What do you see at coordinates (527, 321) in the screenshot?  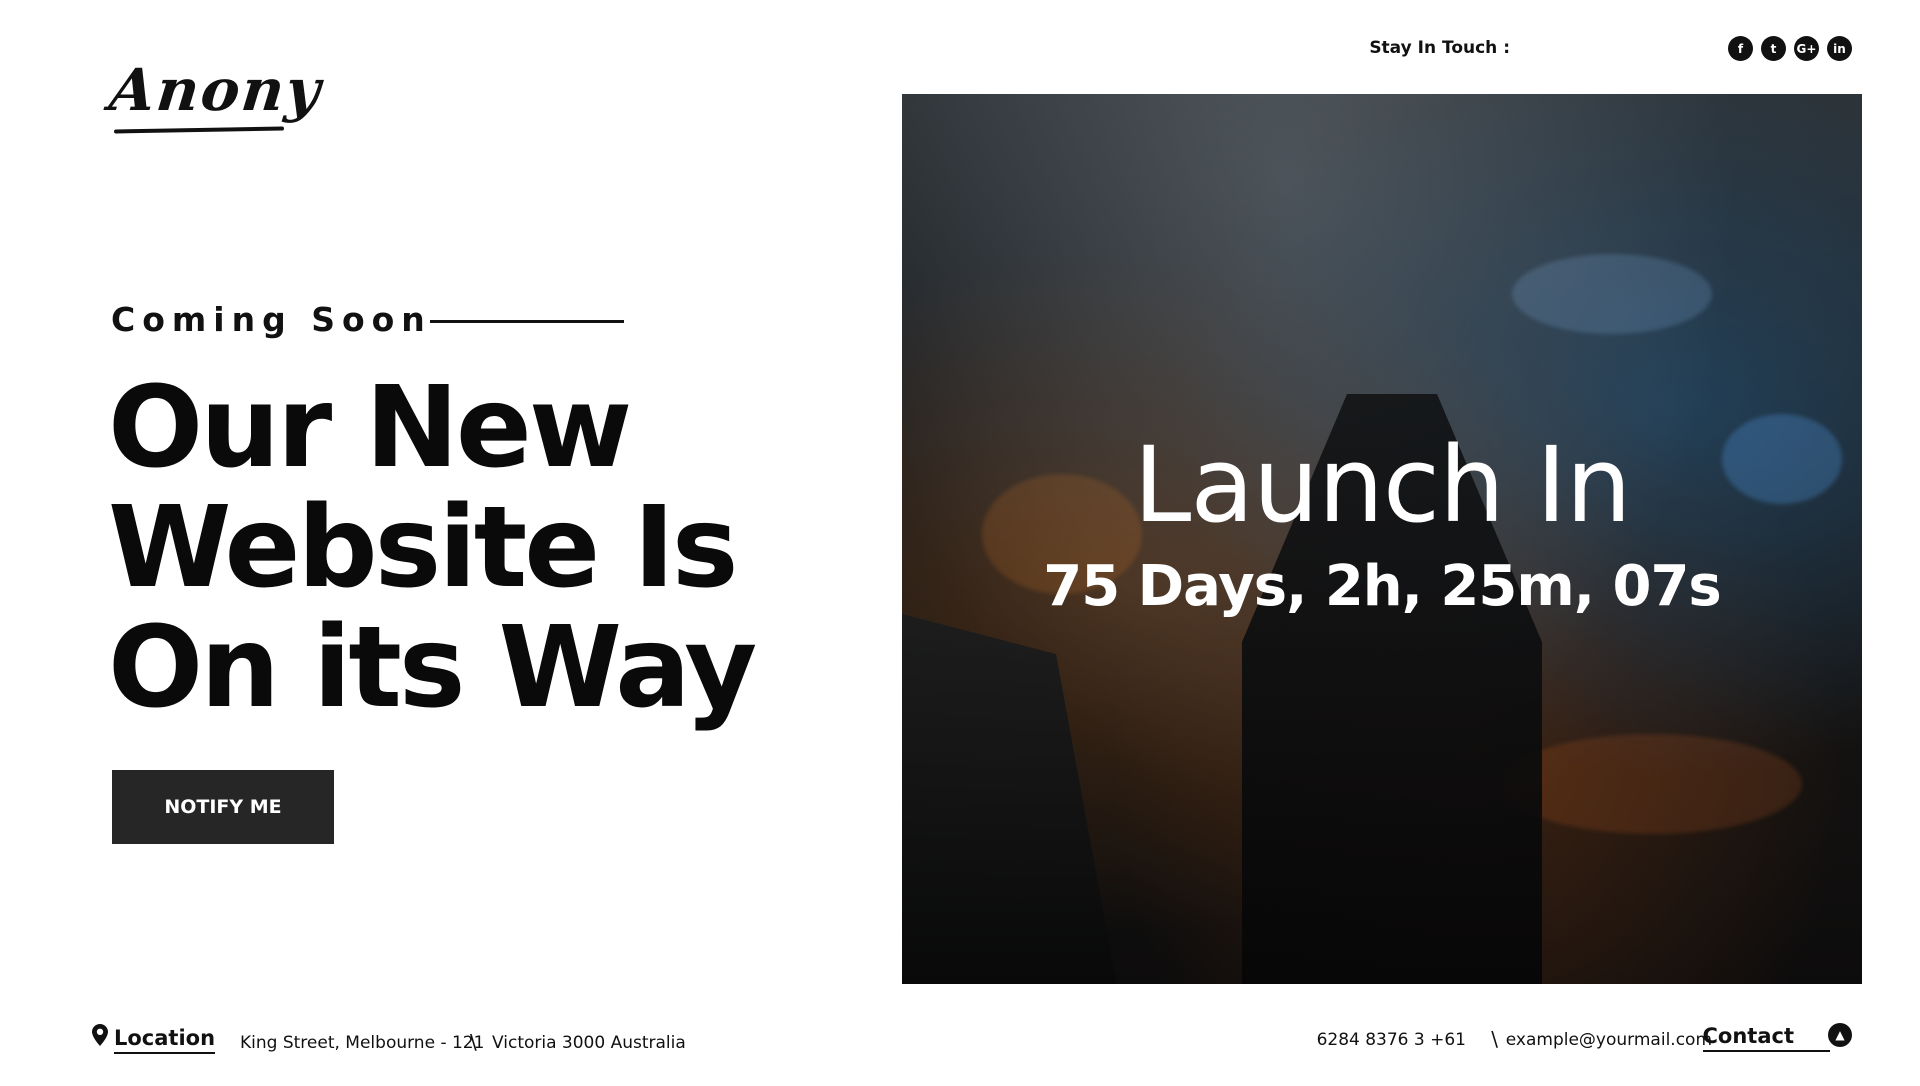 I see `kicker-divider` at bounding box center [527, 321].